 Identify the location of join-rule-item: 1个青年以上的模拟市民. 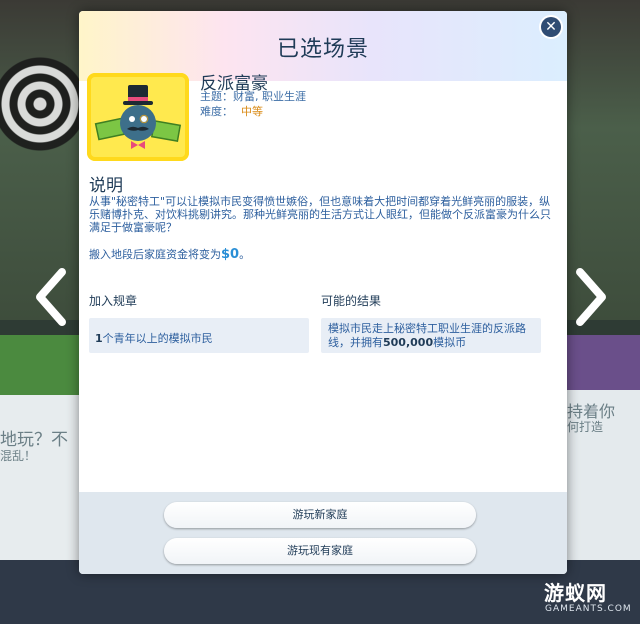
(199, 335).